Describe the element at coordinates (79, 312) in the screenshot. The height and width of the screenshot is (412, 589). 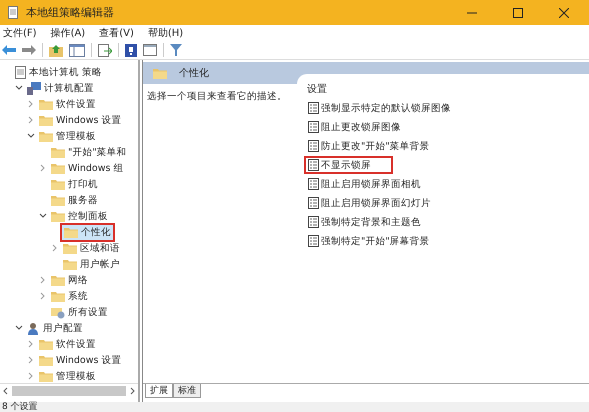
I see `tree-item: 所有设置` at that location.